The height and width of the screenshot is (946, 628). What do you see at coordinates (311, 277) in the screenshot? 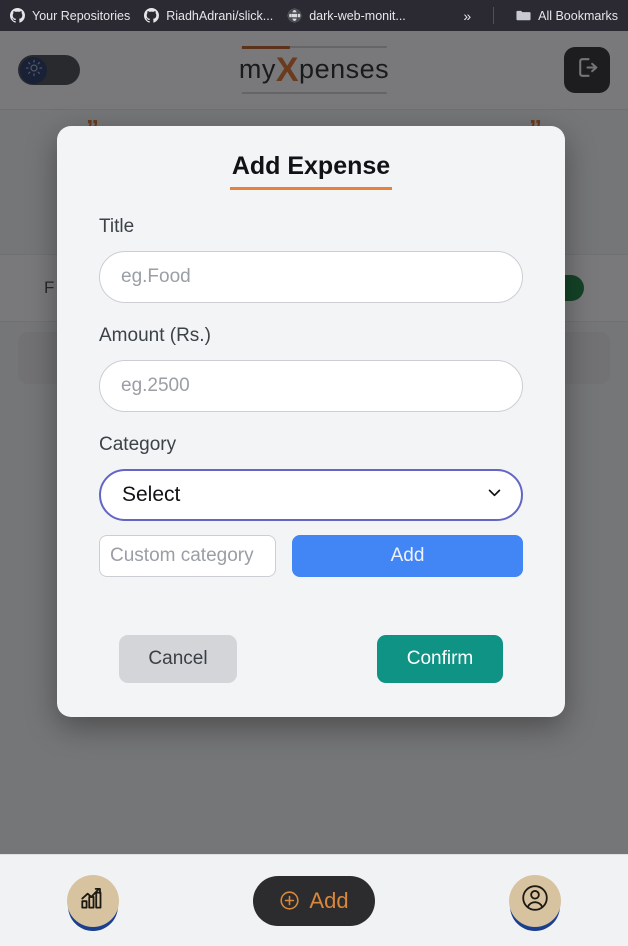
I see `title-input` at bounding box center [311, 277].